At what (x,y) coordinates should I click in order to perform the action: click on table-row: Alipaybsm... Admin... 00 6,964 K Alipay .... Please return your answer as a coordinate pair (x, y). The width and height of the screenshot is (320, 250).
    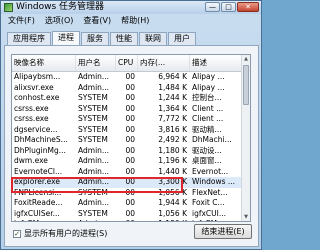
    Looking at the image, I should click on (128, 77).